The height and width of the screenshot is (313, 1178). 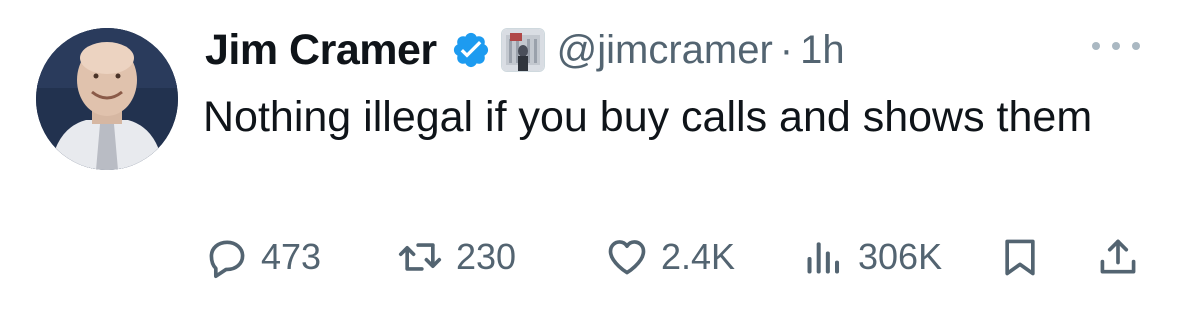 I want to click on reply-button: 473, so click(x=263, y=257).